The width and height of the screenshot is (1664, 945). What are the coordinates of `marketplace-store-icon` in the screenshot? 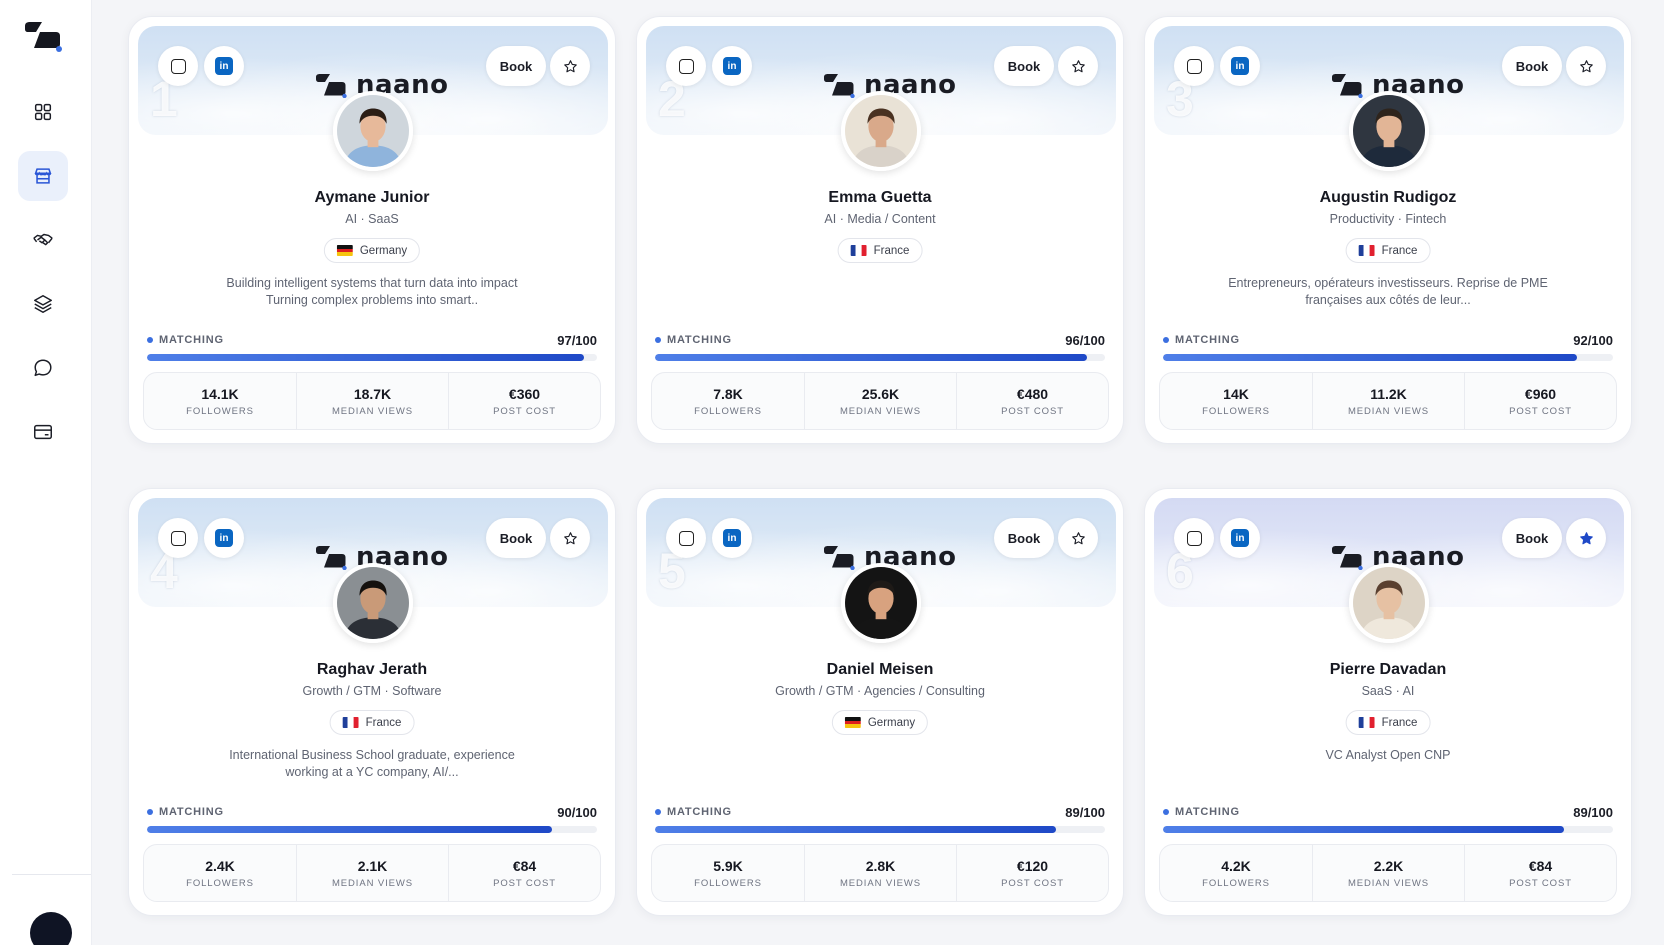 It's located at (43, 176).